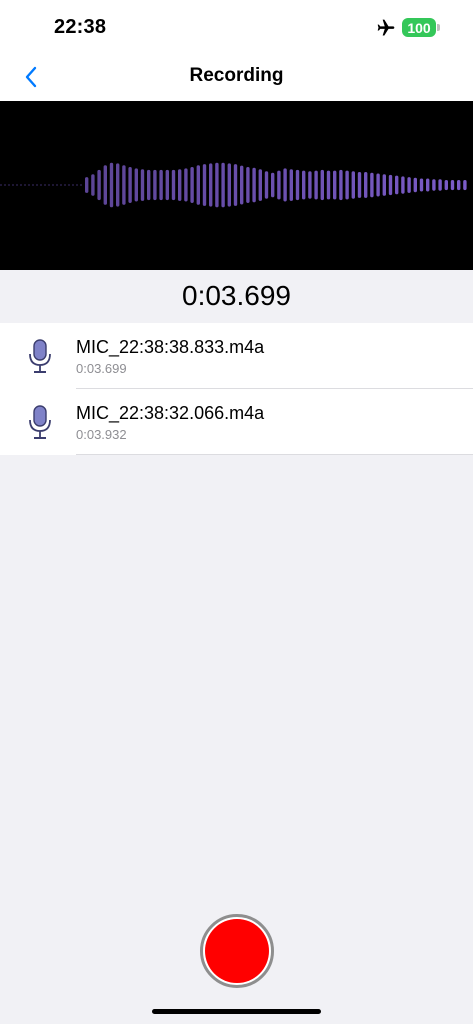  I want to click on record-icon, so click(237, 951).